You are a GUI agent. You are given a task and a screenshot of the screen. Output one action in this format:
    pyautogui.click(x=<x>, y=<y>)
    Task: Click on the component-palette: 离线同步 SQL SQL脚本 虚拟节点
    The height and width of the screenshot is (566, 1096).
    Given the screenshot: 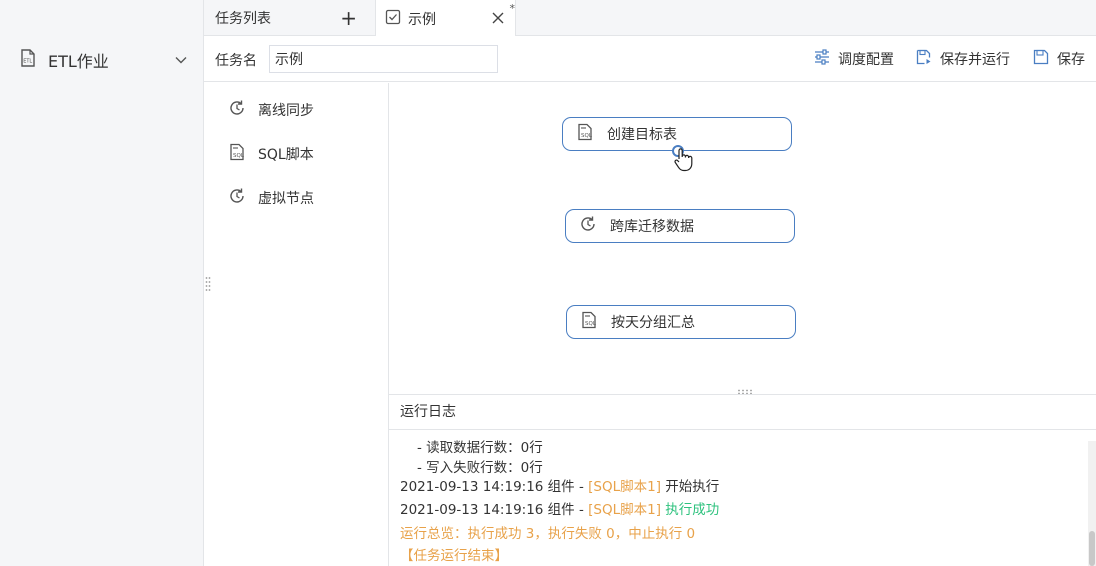 What is the action you would take?
    pyautogui.click(x=296, y=324)
    